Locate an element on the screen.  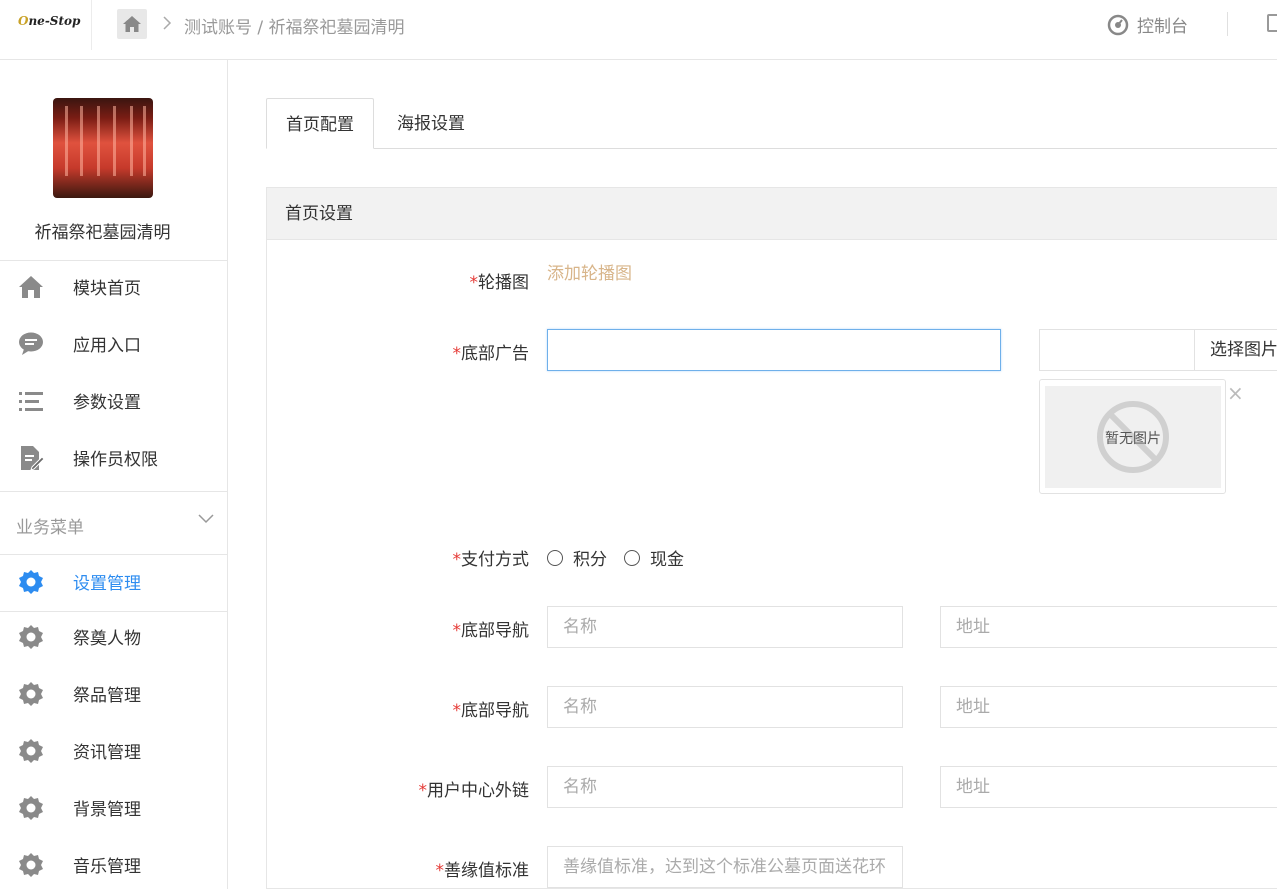
merit-standard-input is located at coordinates (725, 867).